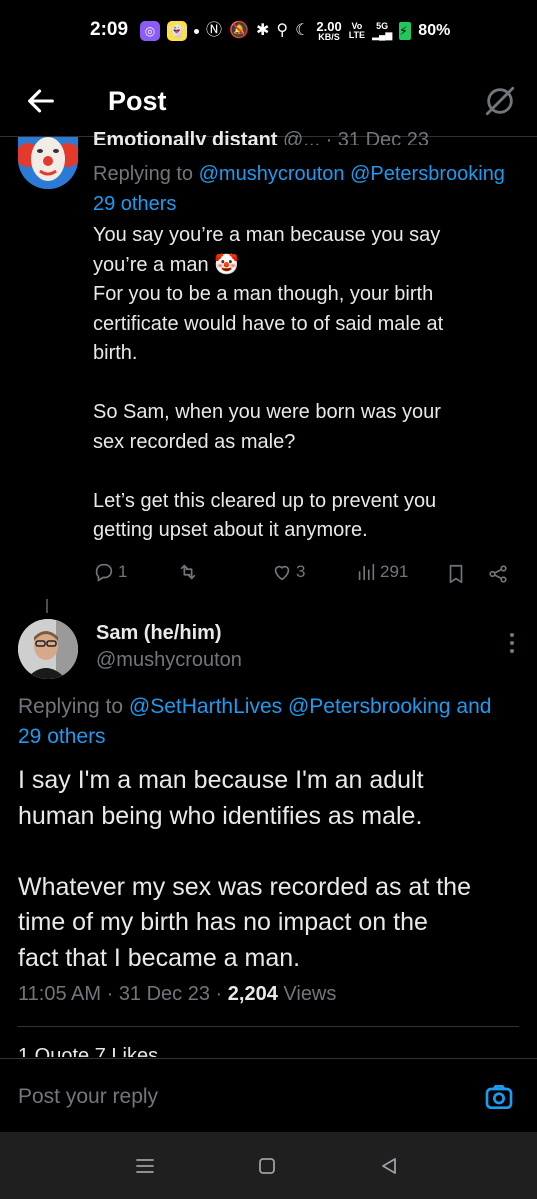 The width and height of the screenshot is (537, 1199). Describe the element at coordinates (268, 101) in the screenshot. I see `top-nav: Post` at that location.